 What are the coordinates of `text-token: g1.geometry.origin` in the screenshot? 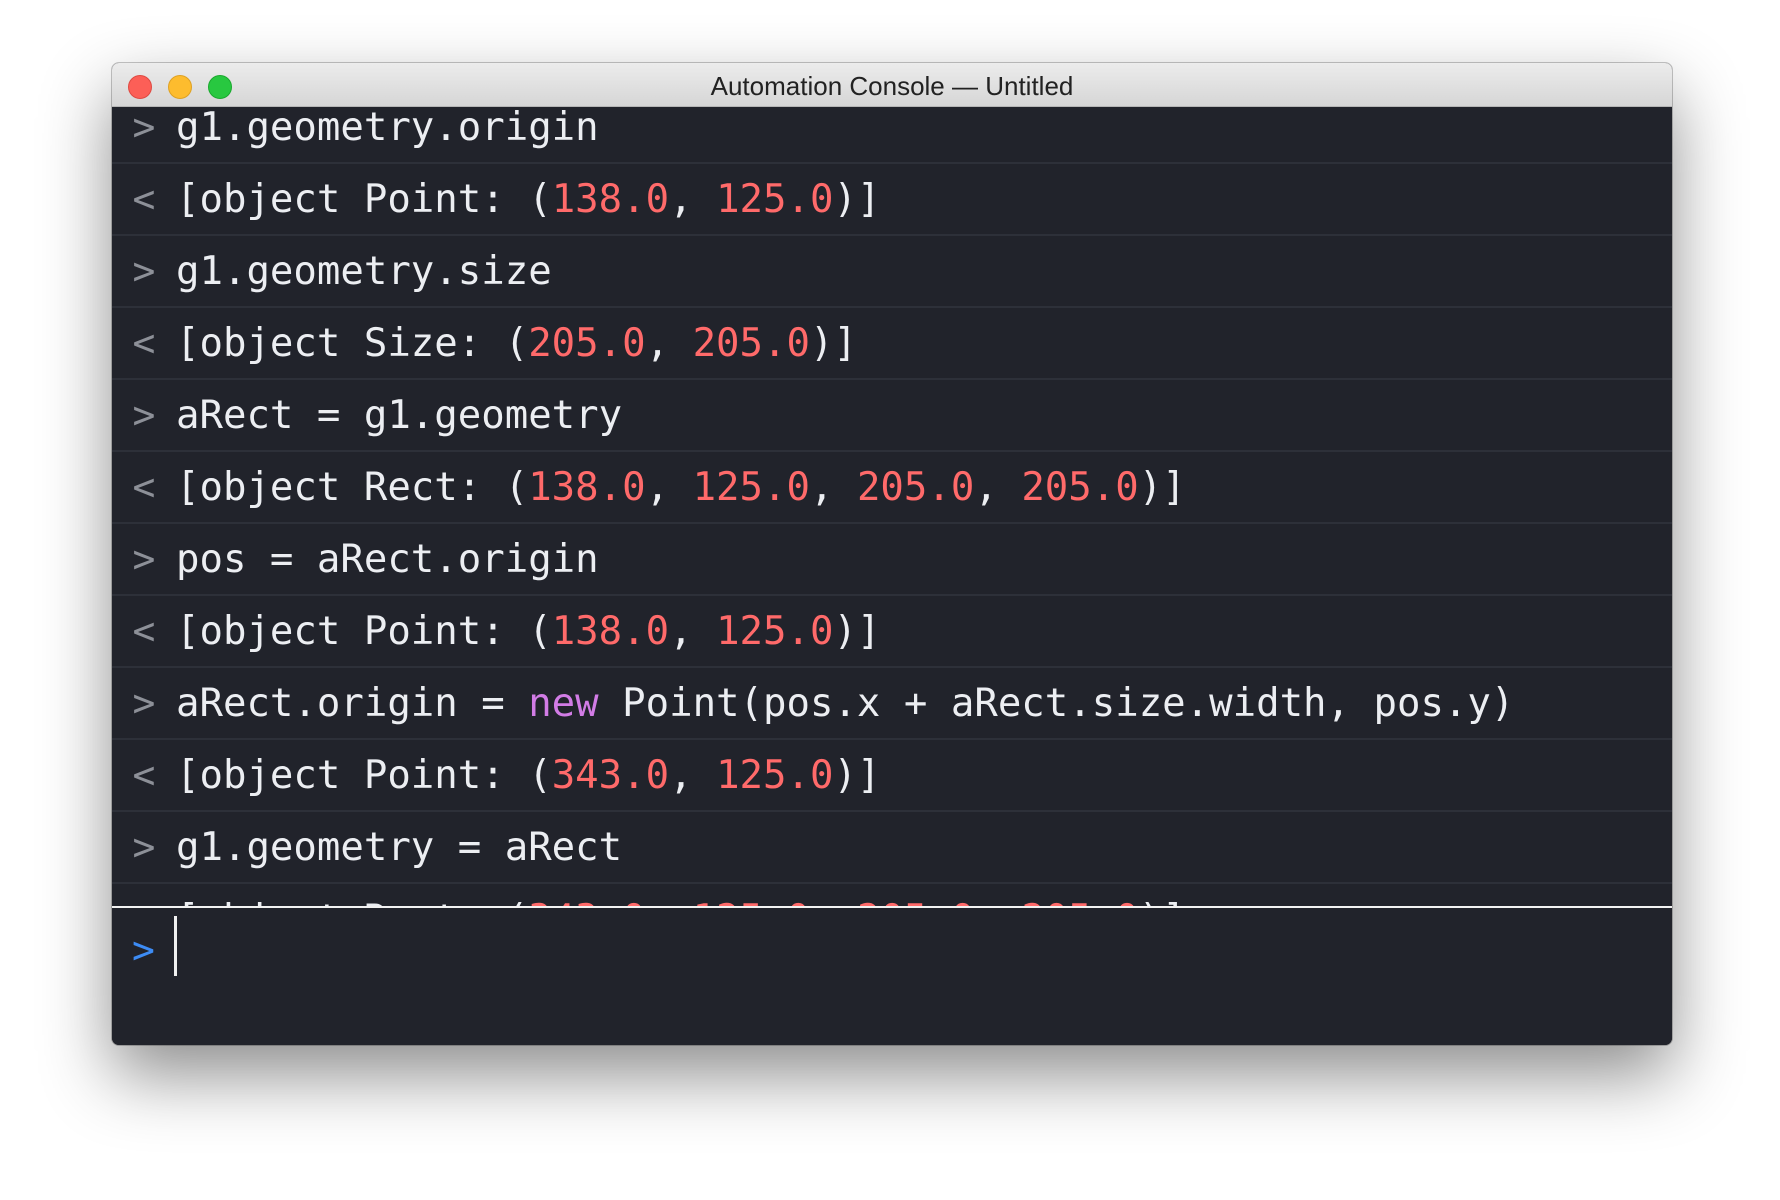 It's located at (387, 127).